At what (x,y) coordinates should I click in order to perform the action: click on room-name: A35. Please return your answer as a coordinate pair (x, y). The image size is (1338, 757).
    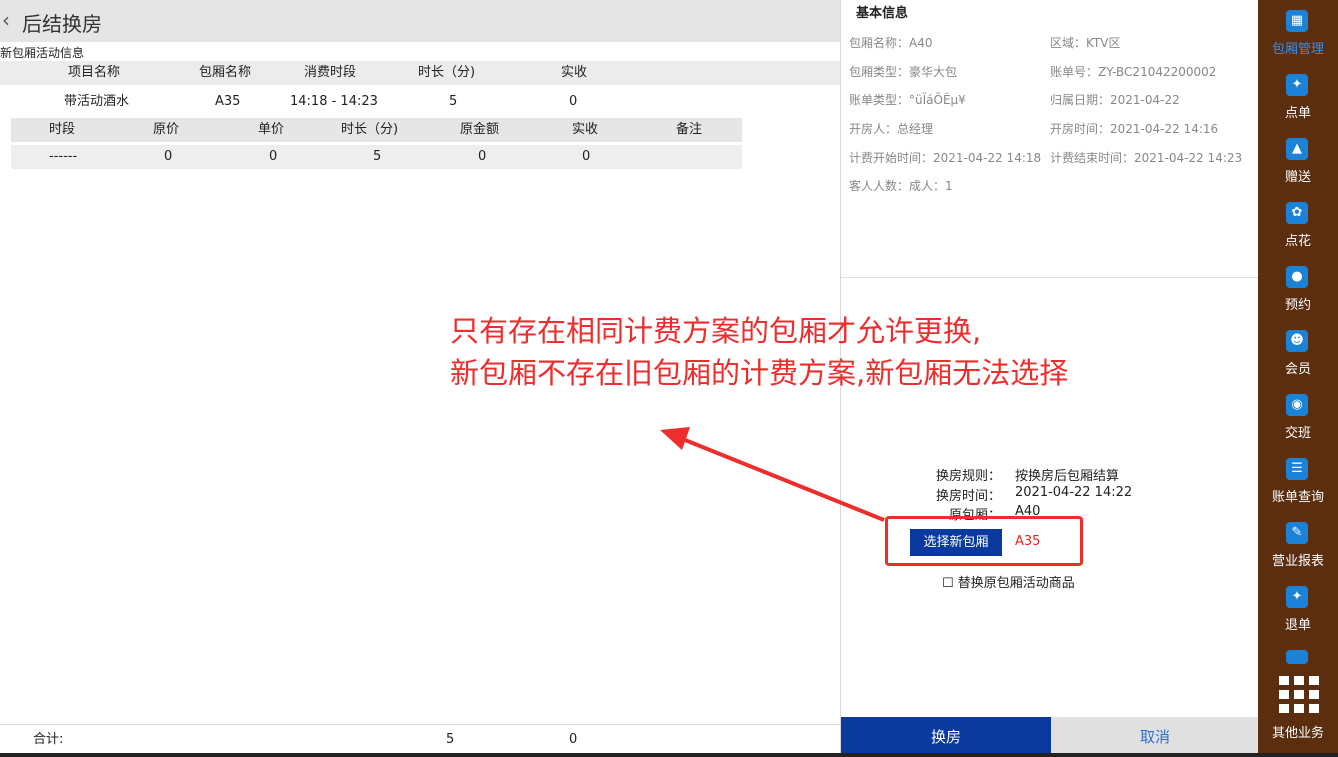
    Looking at the image, I should click on (228, 101).